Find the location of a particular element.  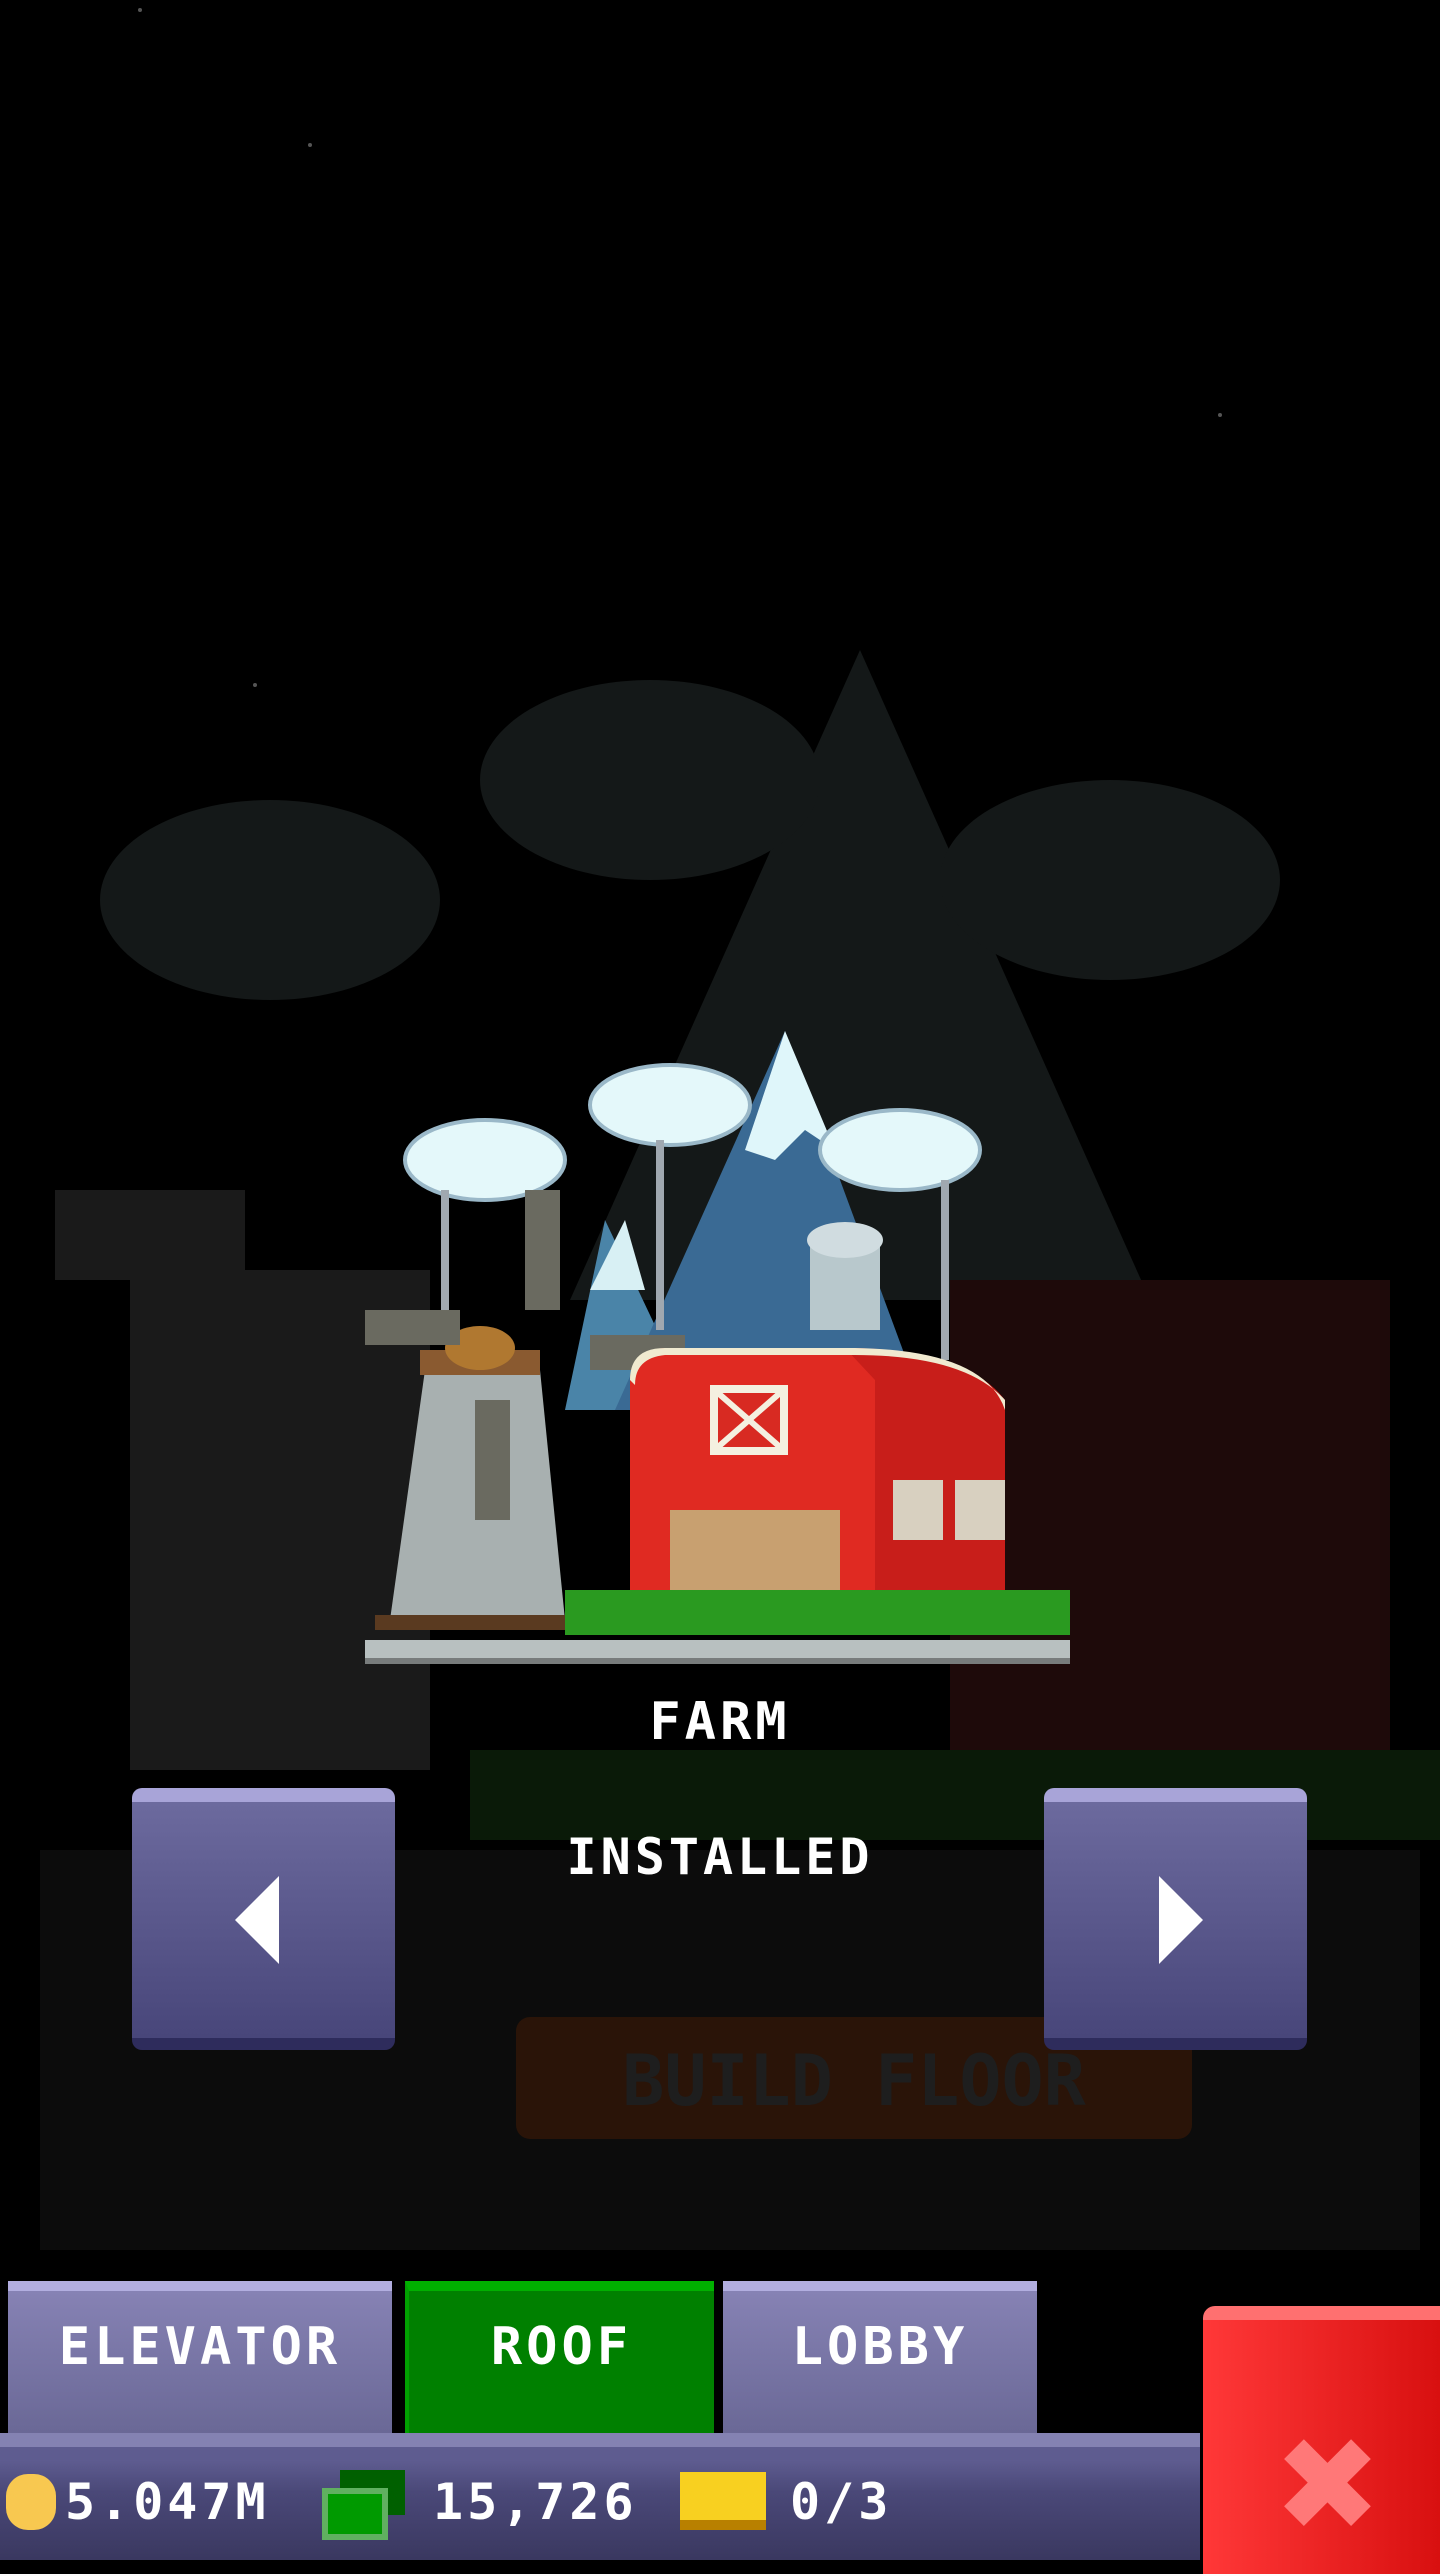

build-floor-label: BUILD FLOOR is located at coordinates (854, 2081).